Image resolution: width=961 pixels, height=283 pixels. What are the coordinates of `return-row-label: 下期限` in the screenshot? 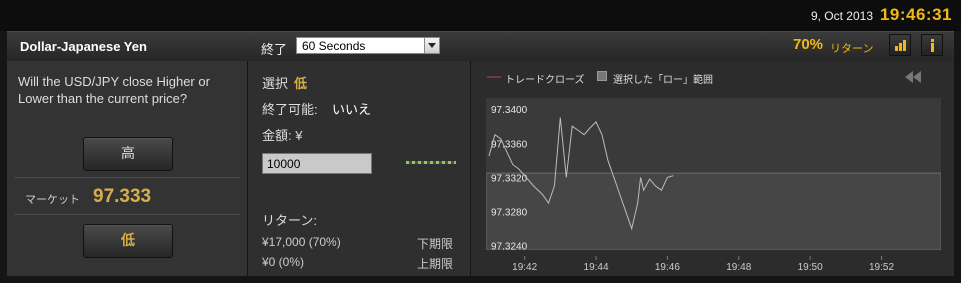 It's located at (435, 244).